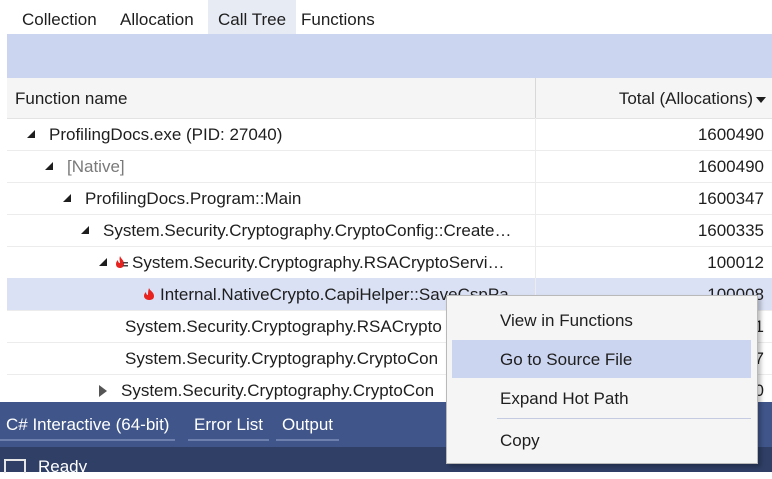  Describe the element at coordinates (389, 166) in the screenshot. I see `table-row: [Native] 1600490` at that location.